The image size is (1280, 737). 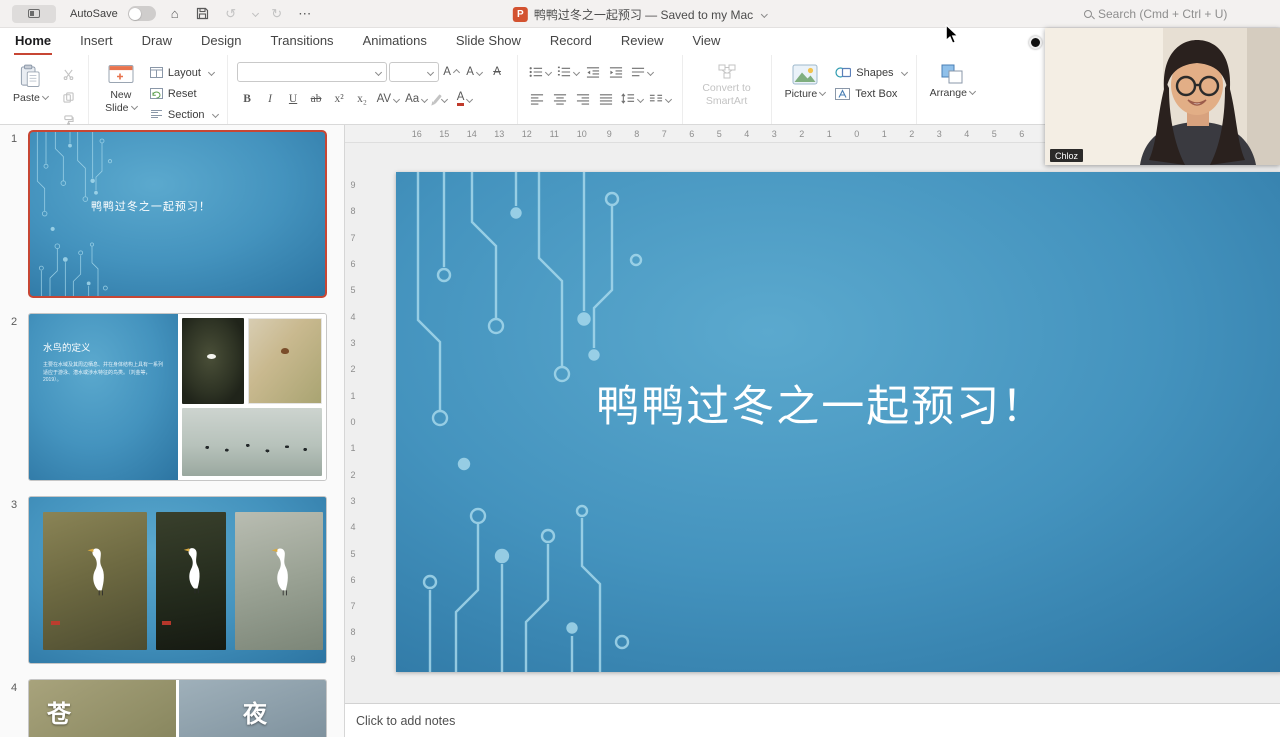 I want to click on search-input, so click(x=1183, y=13).